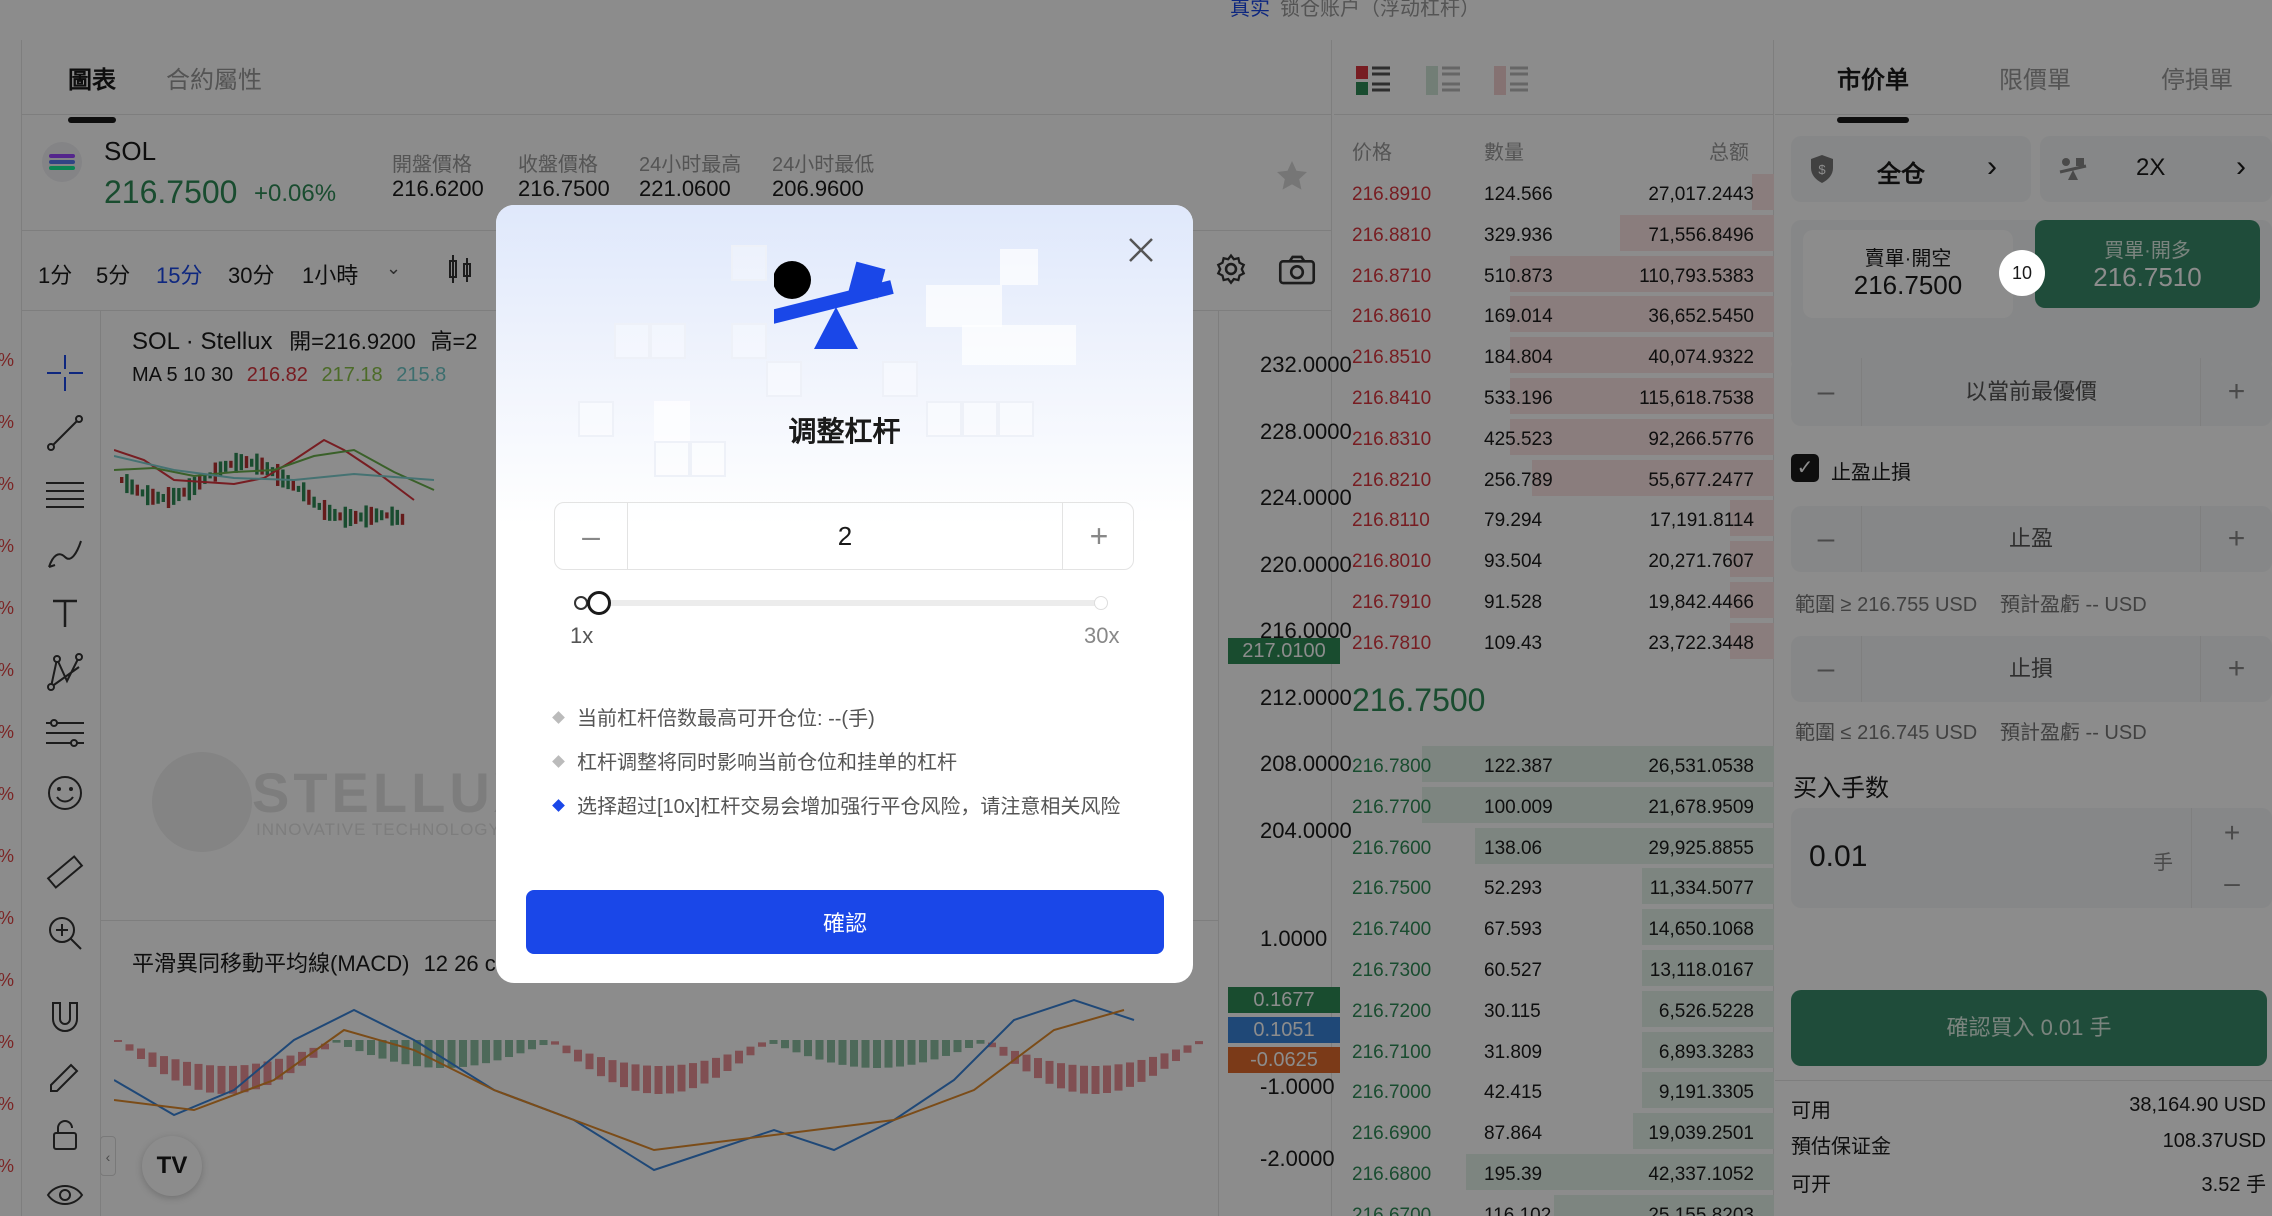  I want to click on leverage-note-3: 选择超过[10x]杠杆交易会增加强行平仓风险，请注意相关风险, so click(843, 807).